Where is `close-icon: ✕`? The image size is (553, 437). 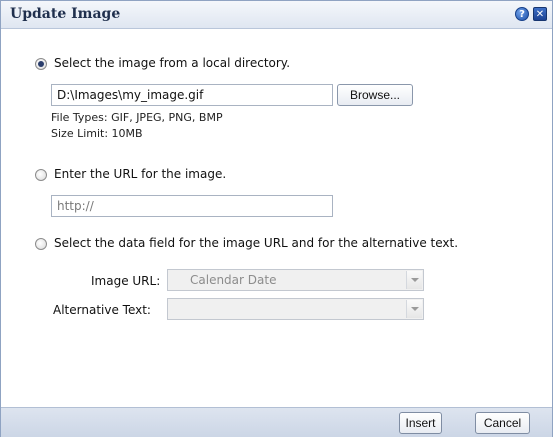
close-icon: ✕ is located at coordinates (540, 14).